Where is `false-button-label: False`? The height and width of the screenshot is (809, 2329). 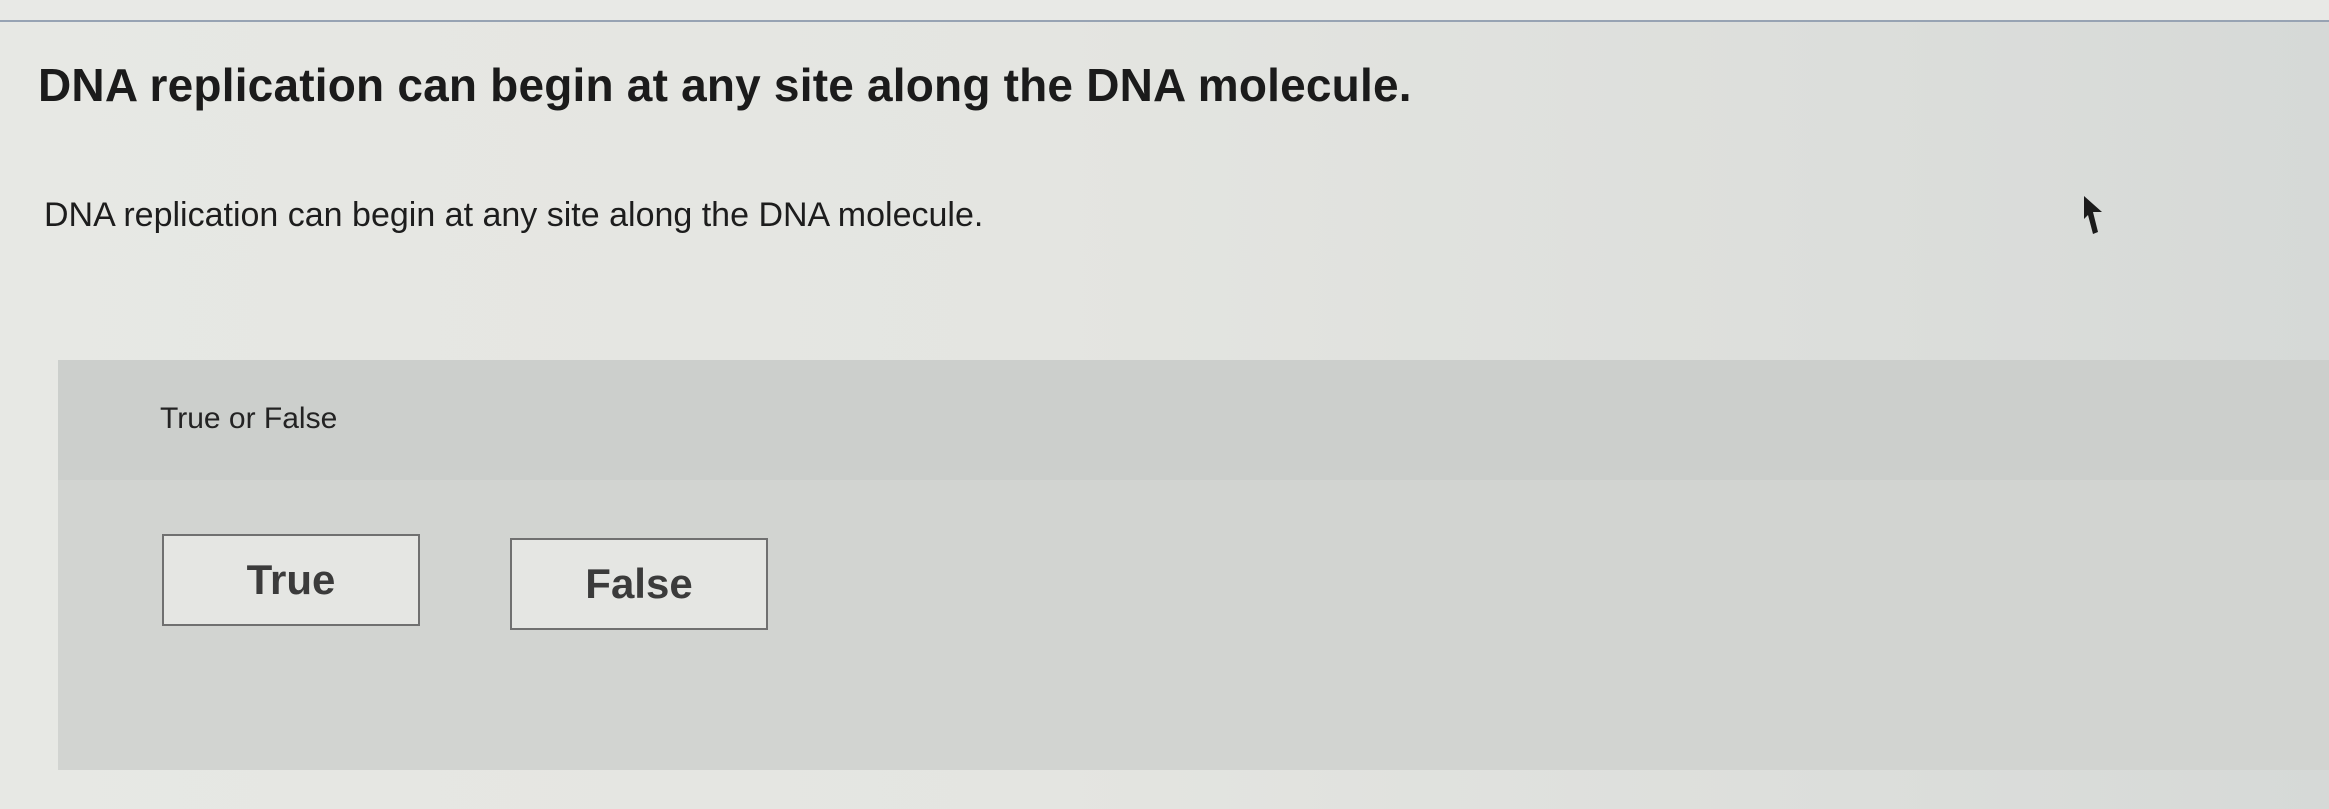 false-button-label: False is located at coordinates (639, 583).